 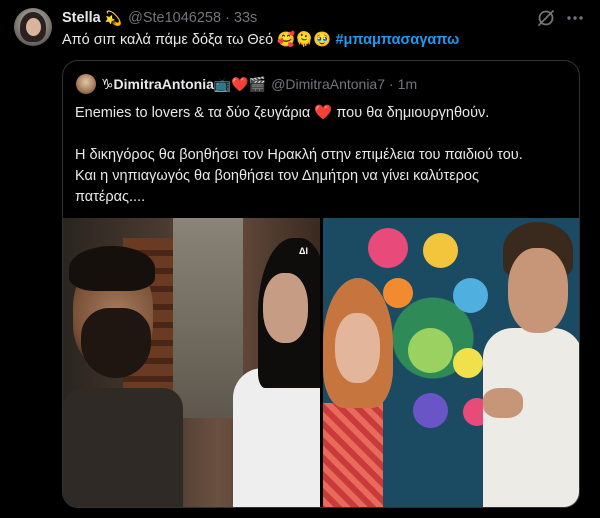 What do you see at coordinates (546, 18) in the screenshot?
I see `grok-icon` at bounding box center [546, 18].